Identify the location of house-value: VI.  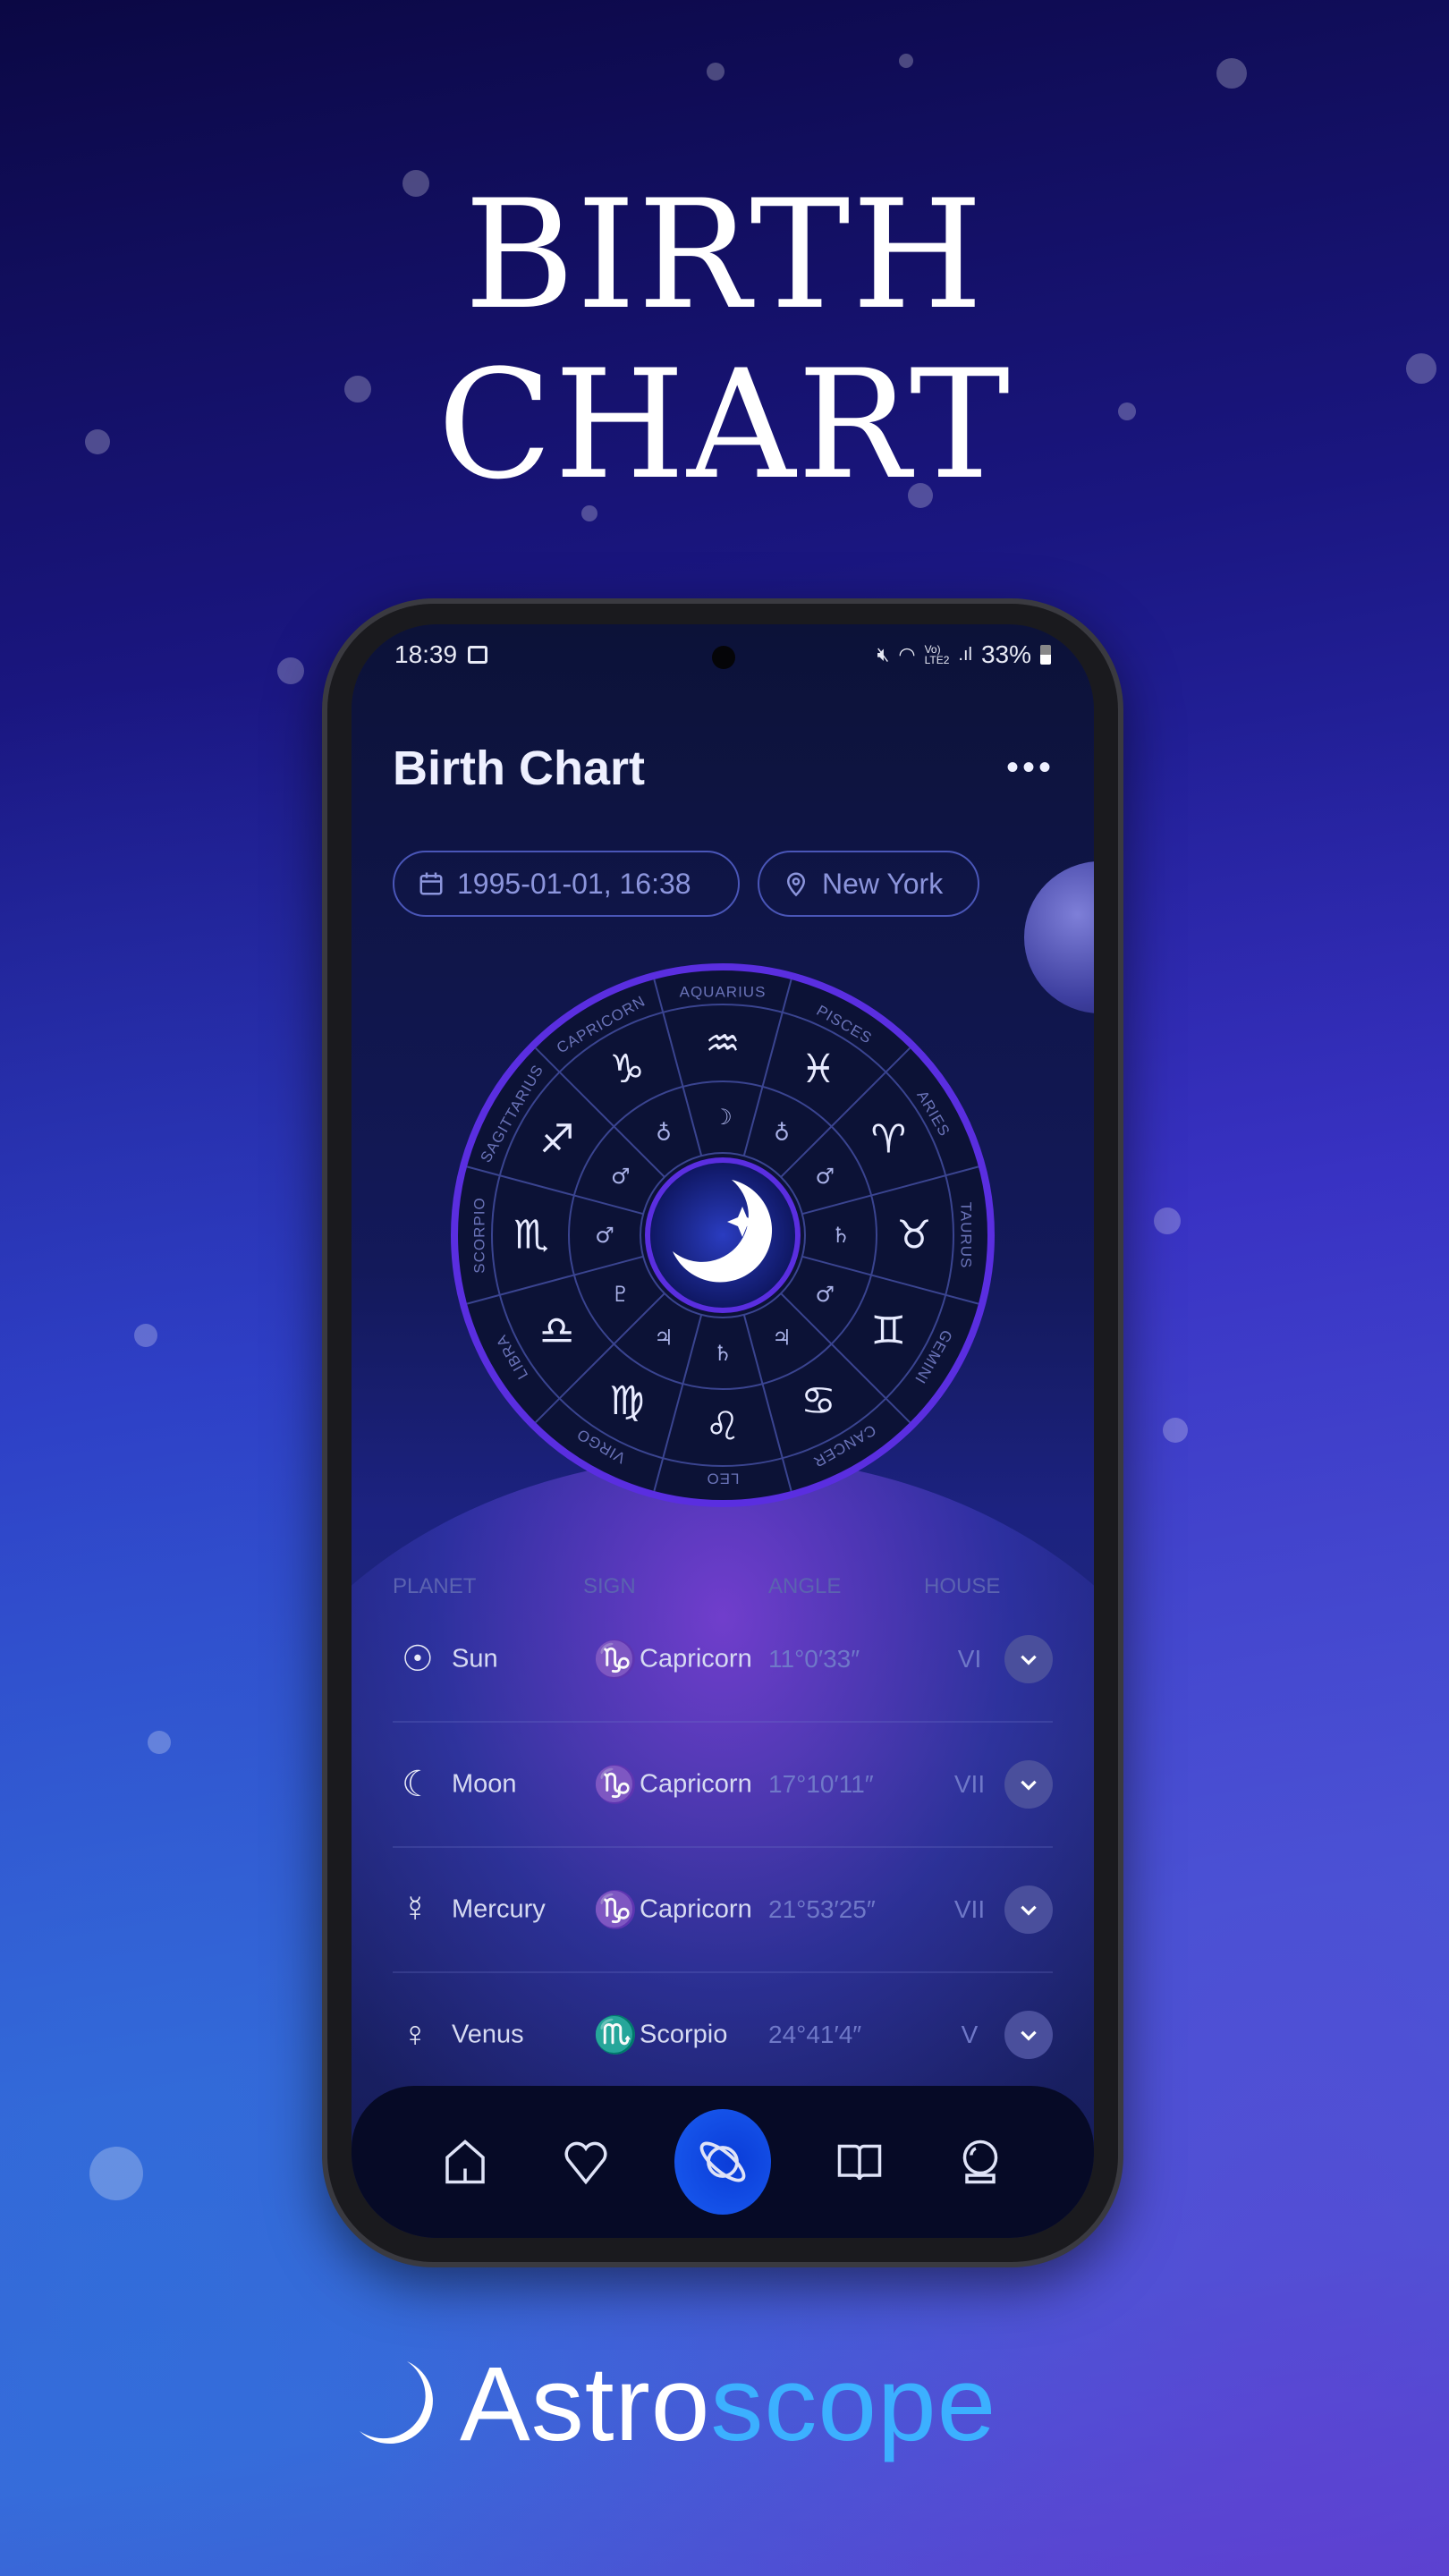
(969, 1659).